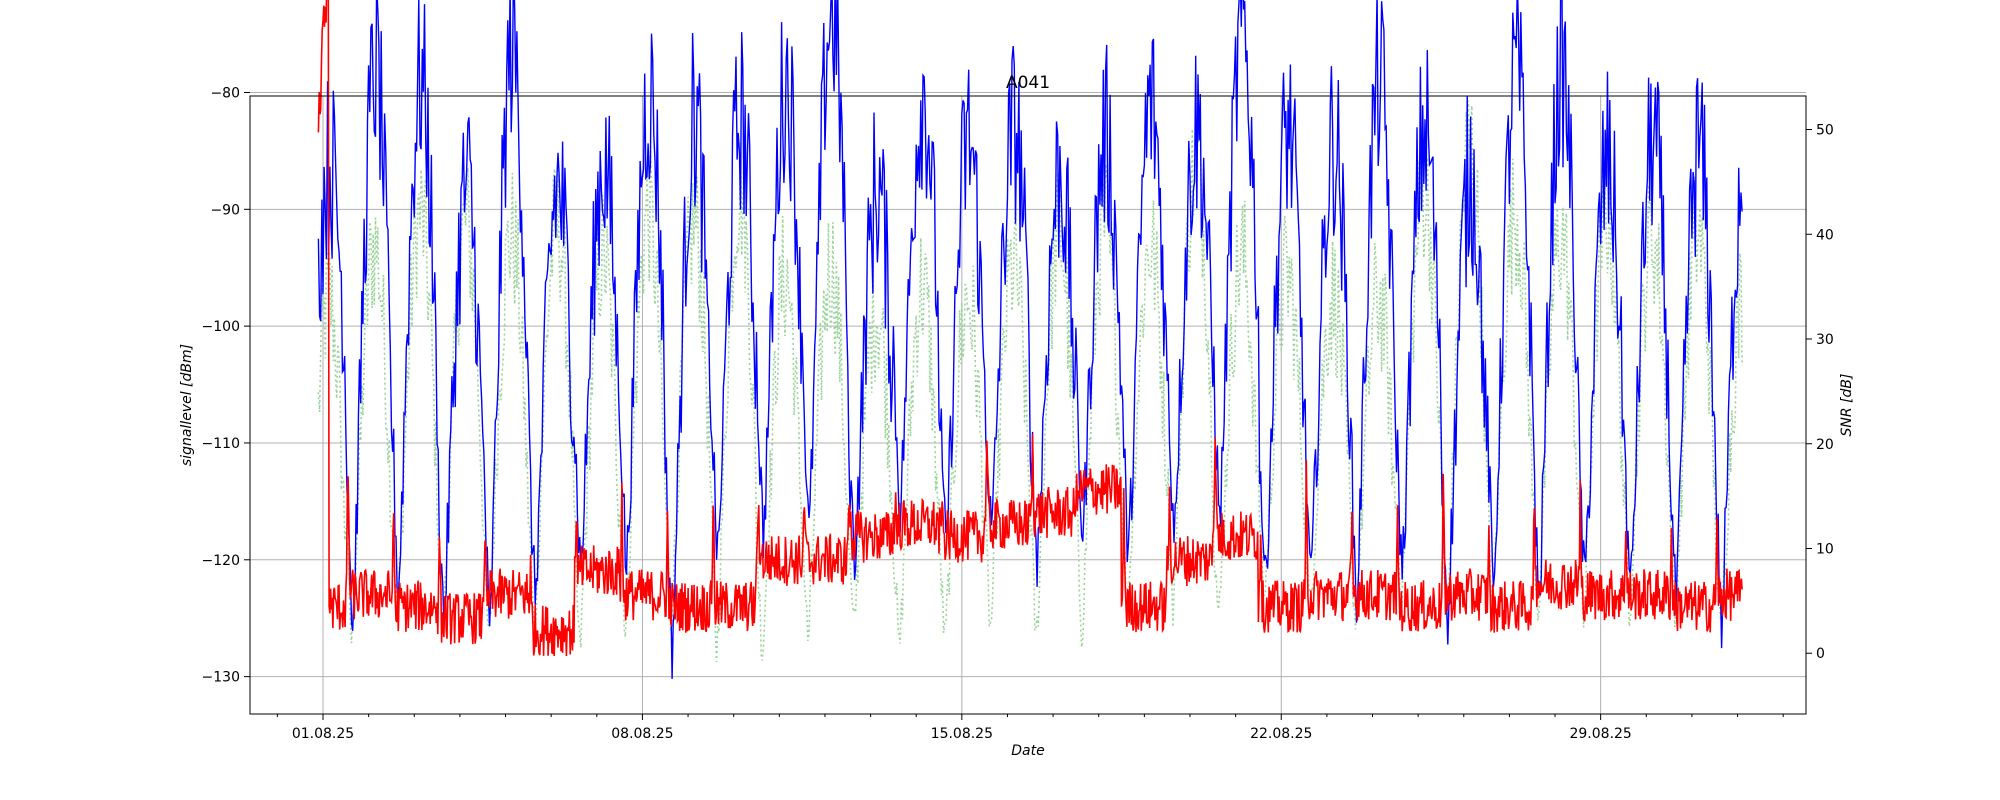 Image resolution: width=2000 pixels, height=800 pixels. Describe the element at coordinates (962, 734) in the screenshot. I see `x-tick-label: 15.08.25` at that location.